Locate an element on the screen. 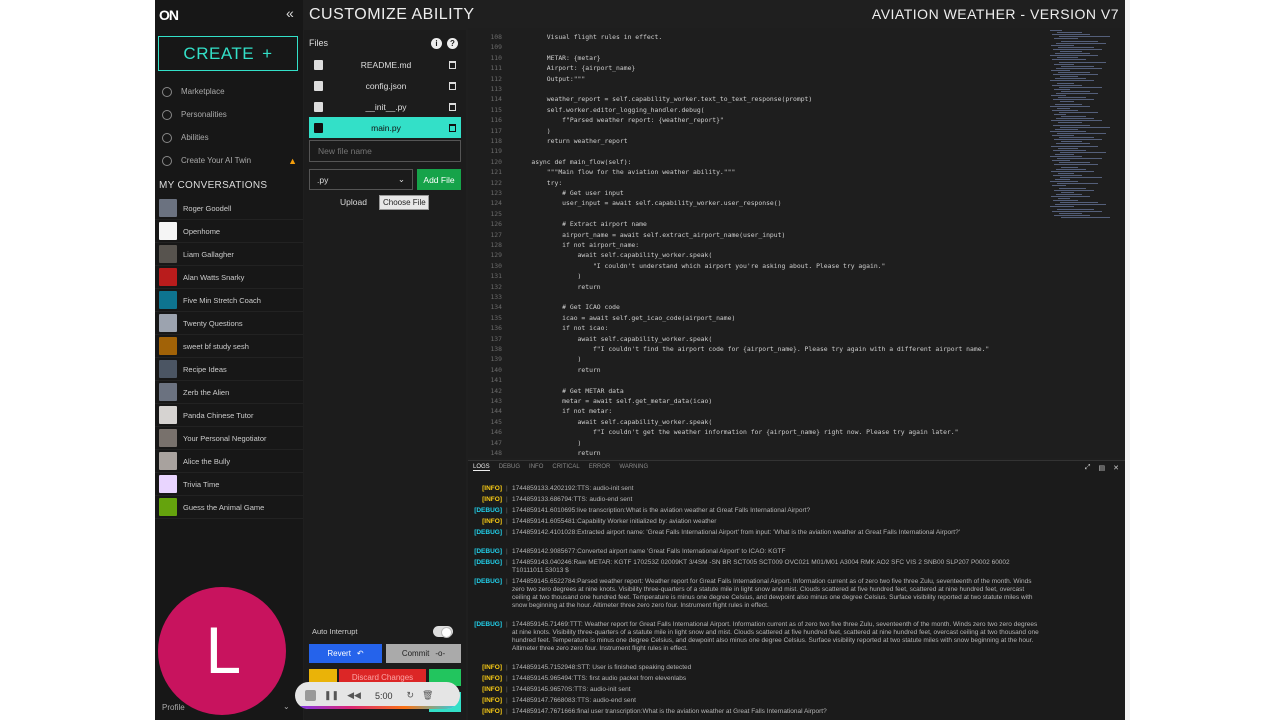 This screenshot has width=1280, height=720. conversation-item: Zerb the Alien is located at coordinates (229, 392).